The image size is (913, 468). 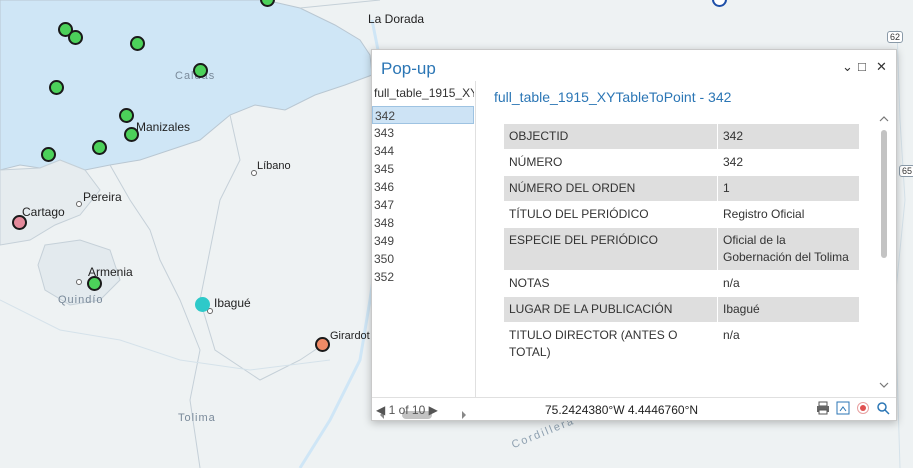 I want to click on dept-label-tolima: Tolima, so click(x=197, y=418).